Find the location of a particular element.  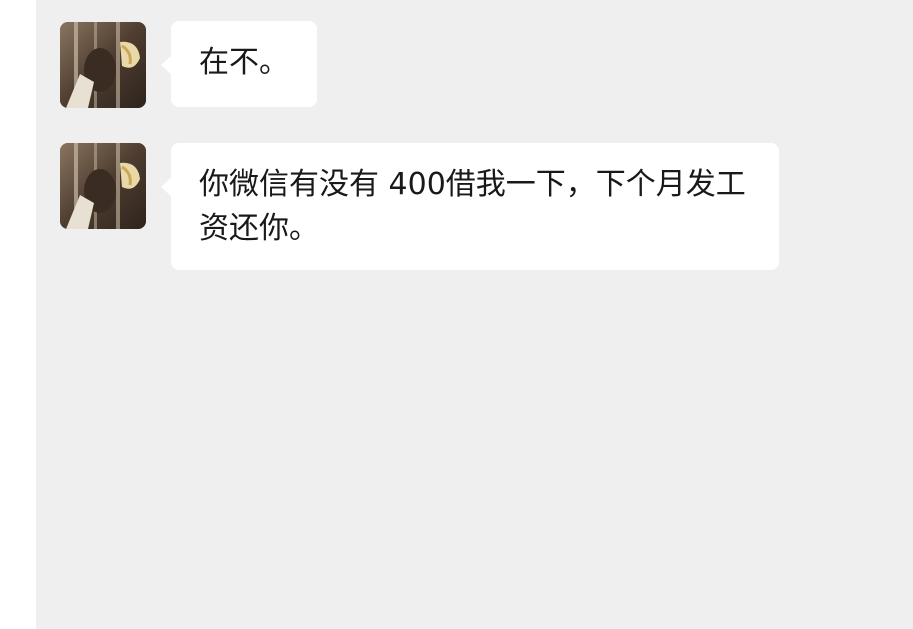

message-bubble: 在不。 is located at coordinates (239, 64).